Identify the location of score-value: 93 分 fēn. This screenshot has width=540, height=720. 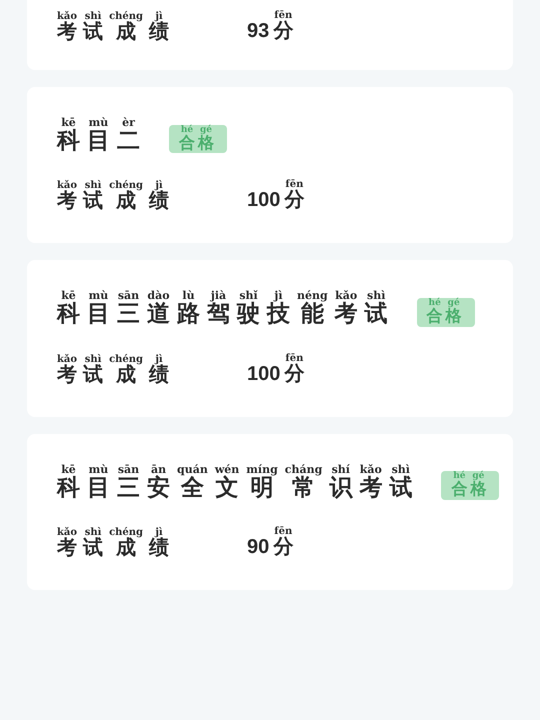
(270, 26).